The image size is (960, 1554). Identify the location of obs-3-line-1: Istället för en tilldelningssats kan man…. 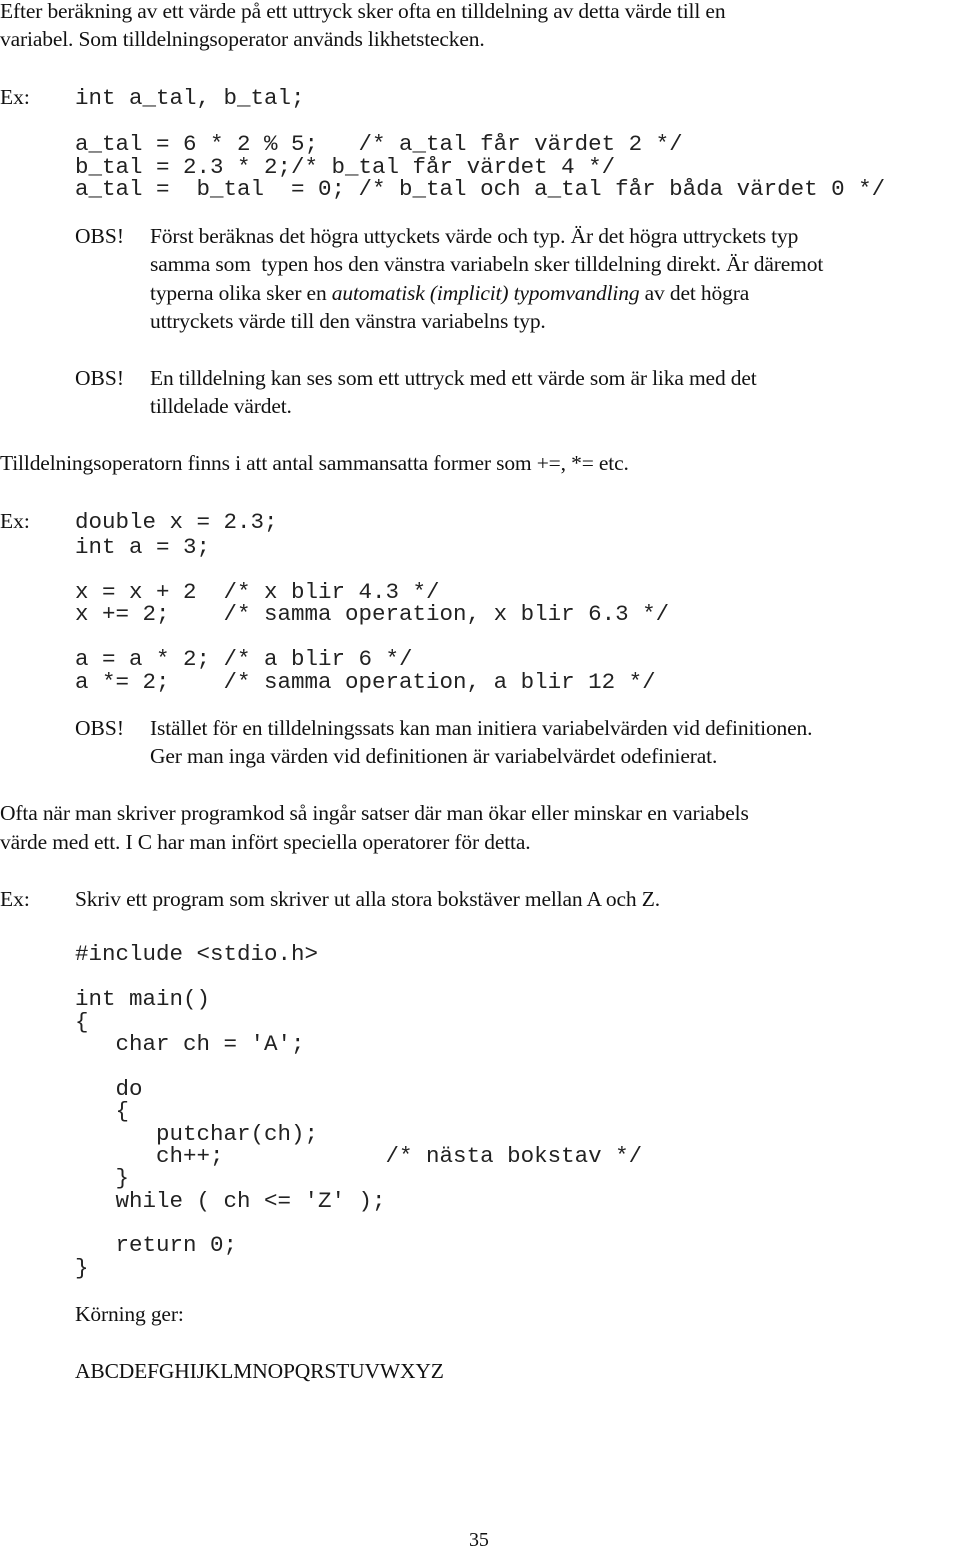
(481, 728).